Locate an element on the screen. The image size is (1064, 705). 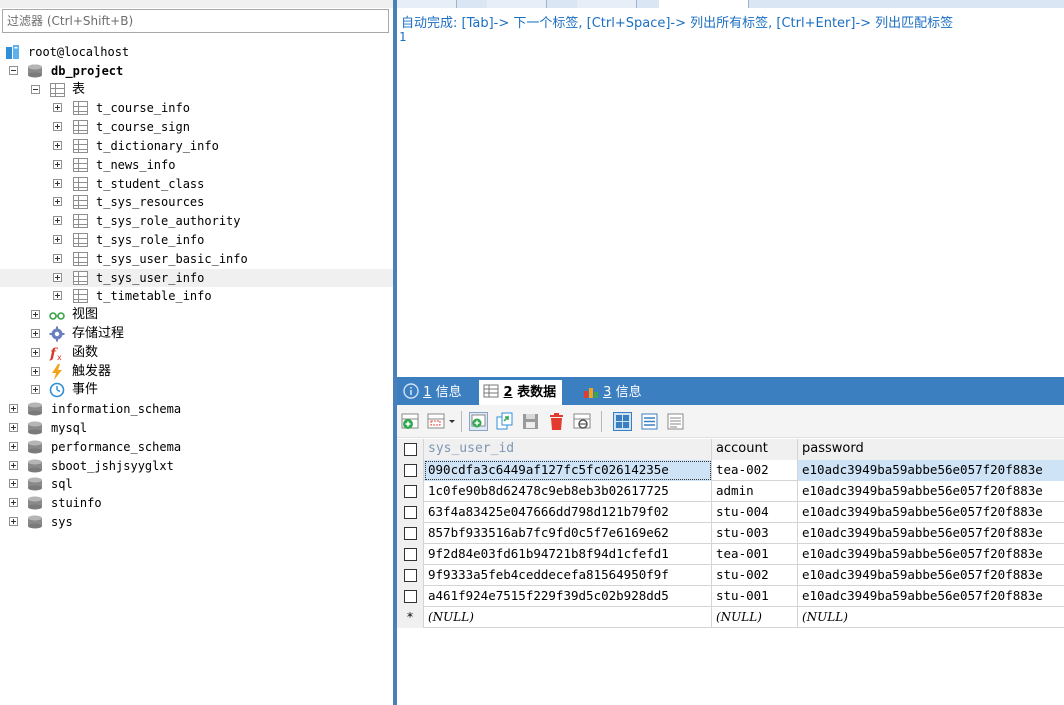
delete-icon is located at coordinates (556, 421).